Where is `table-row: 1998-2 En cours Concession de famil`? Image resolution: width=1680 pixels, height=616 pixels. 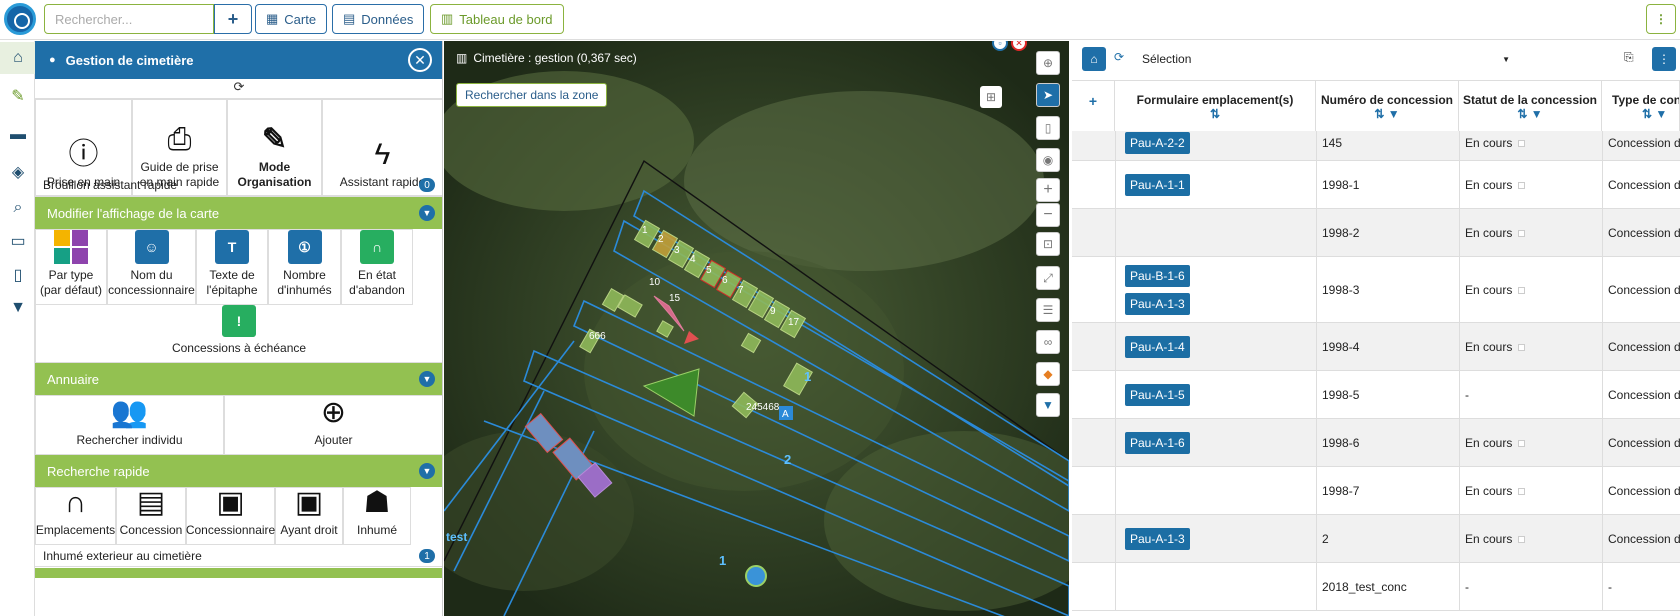
table-row: 1998-2 En cours Concession de famil is located at coordinates (1376, 233).